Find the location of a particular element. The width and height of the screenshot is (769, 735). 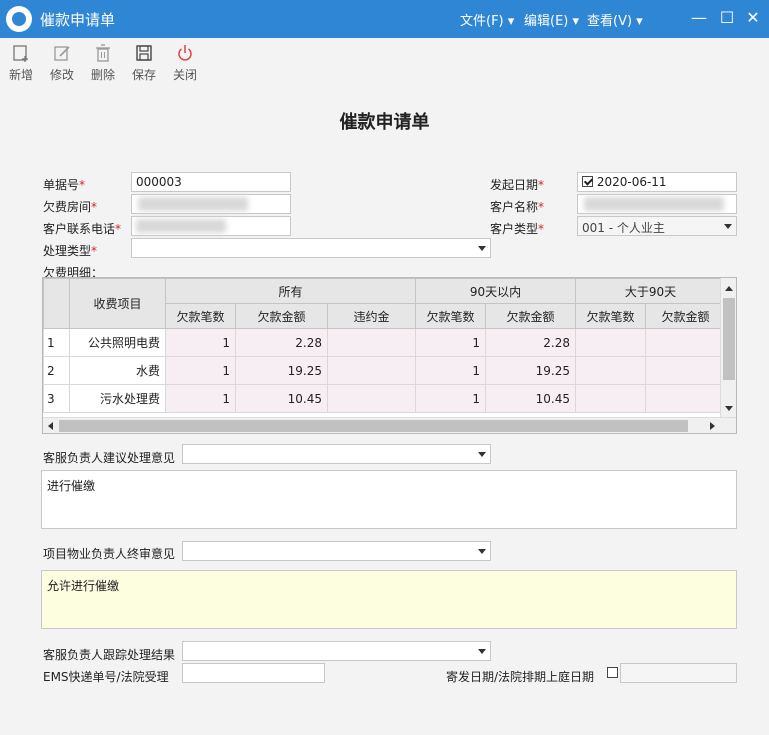

scroll-right-icon is located at coordinates (712, 426).